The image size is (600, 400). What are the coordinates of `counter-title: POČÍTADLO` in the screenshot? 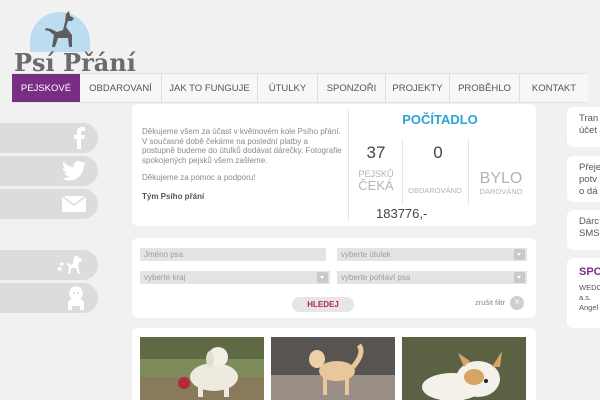 It's located at (440, 119).